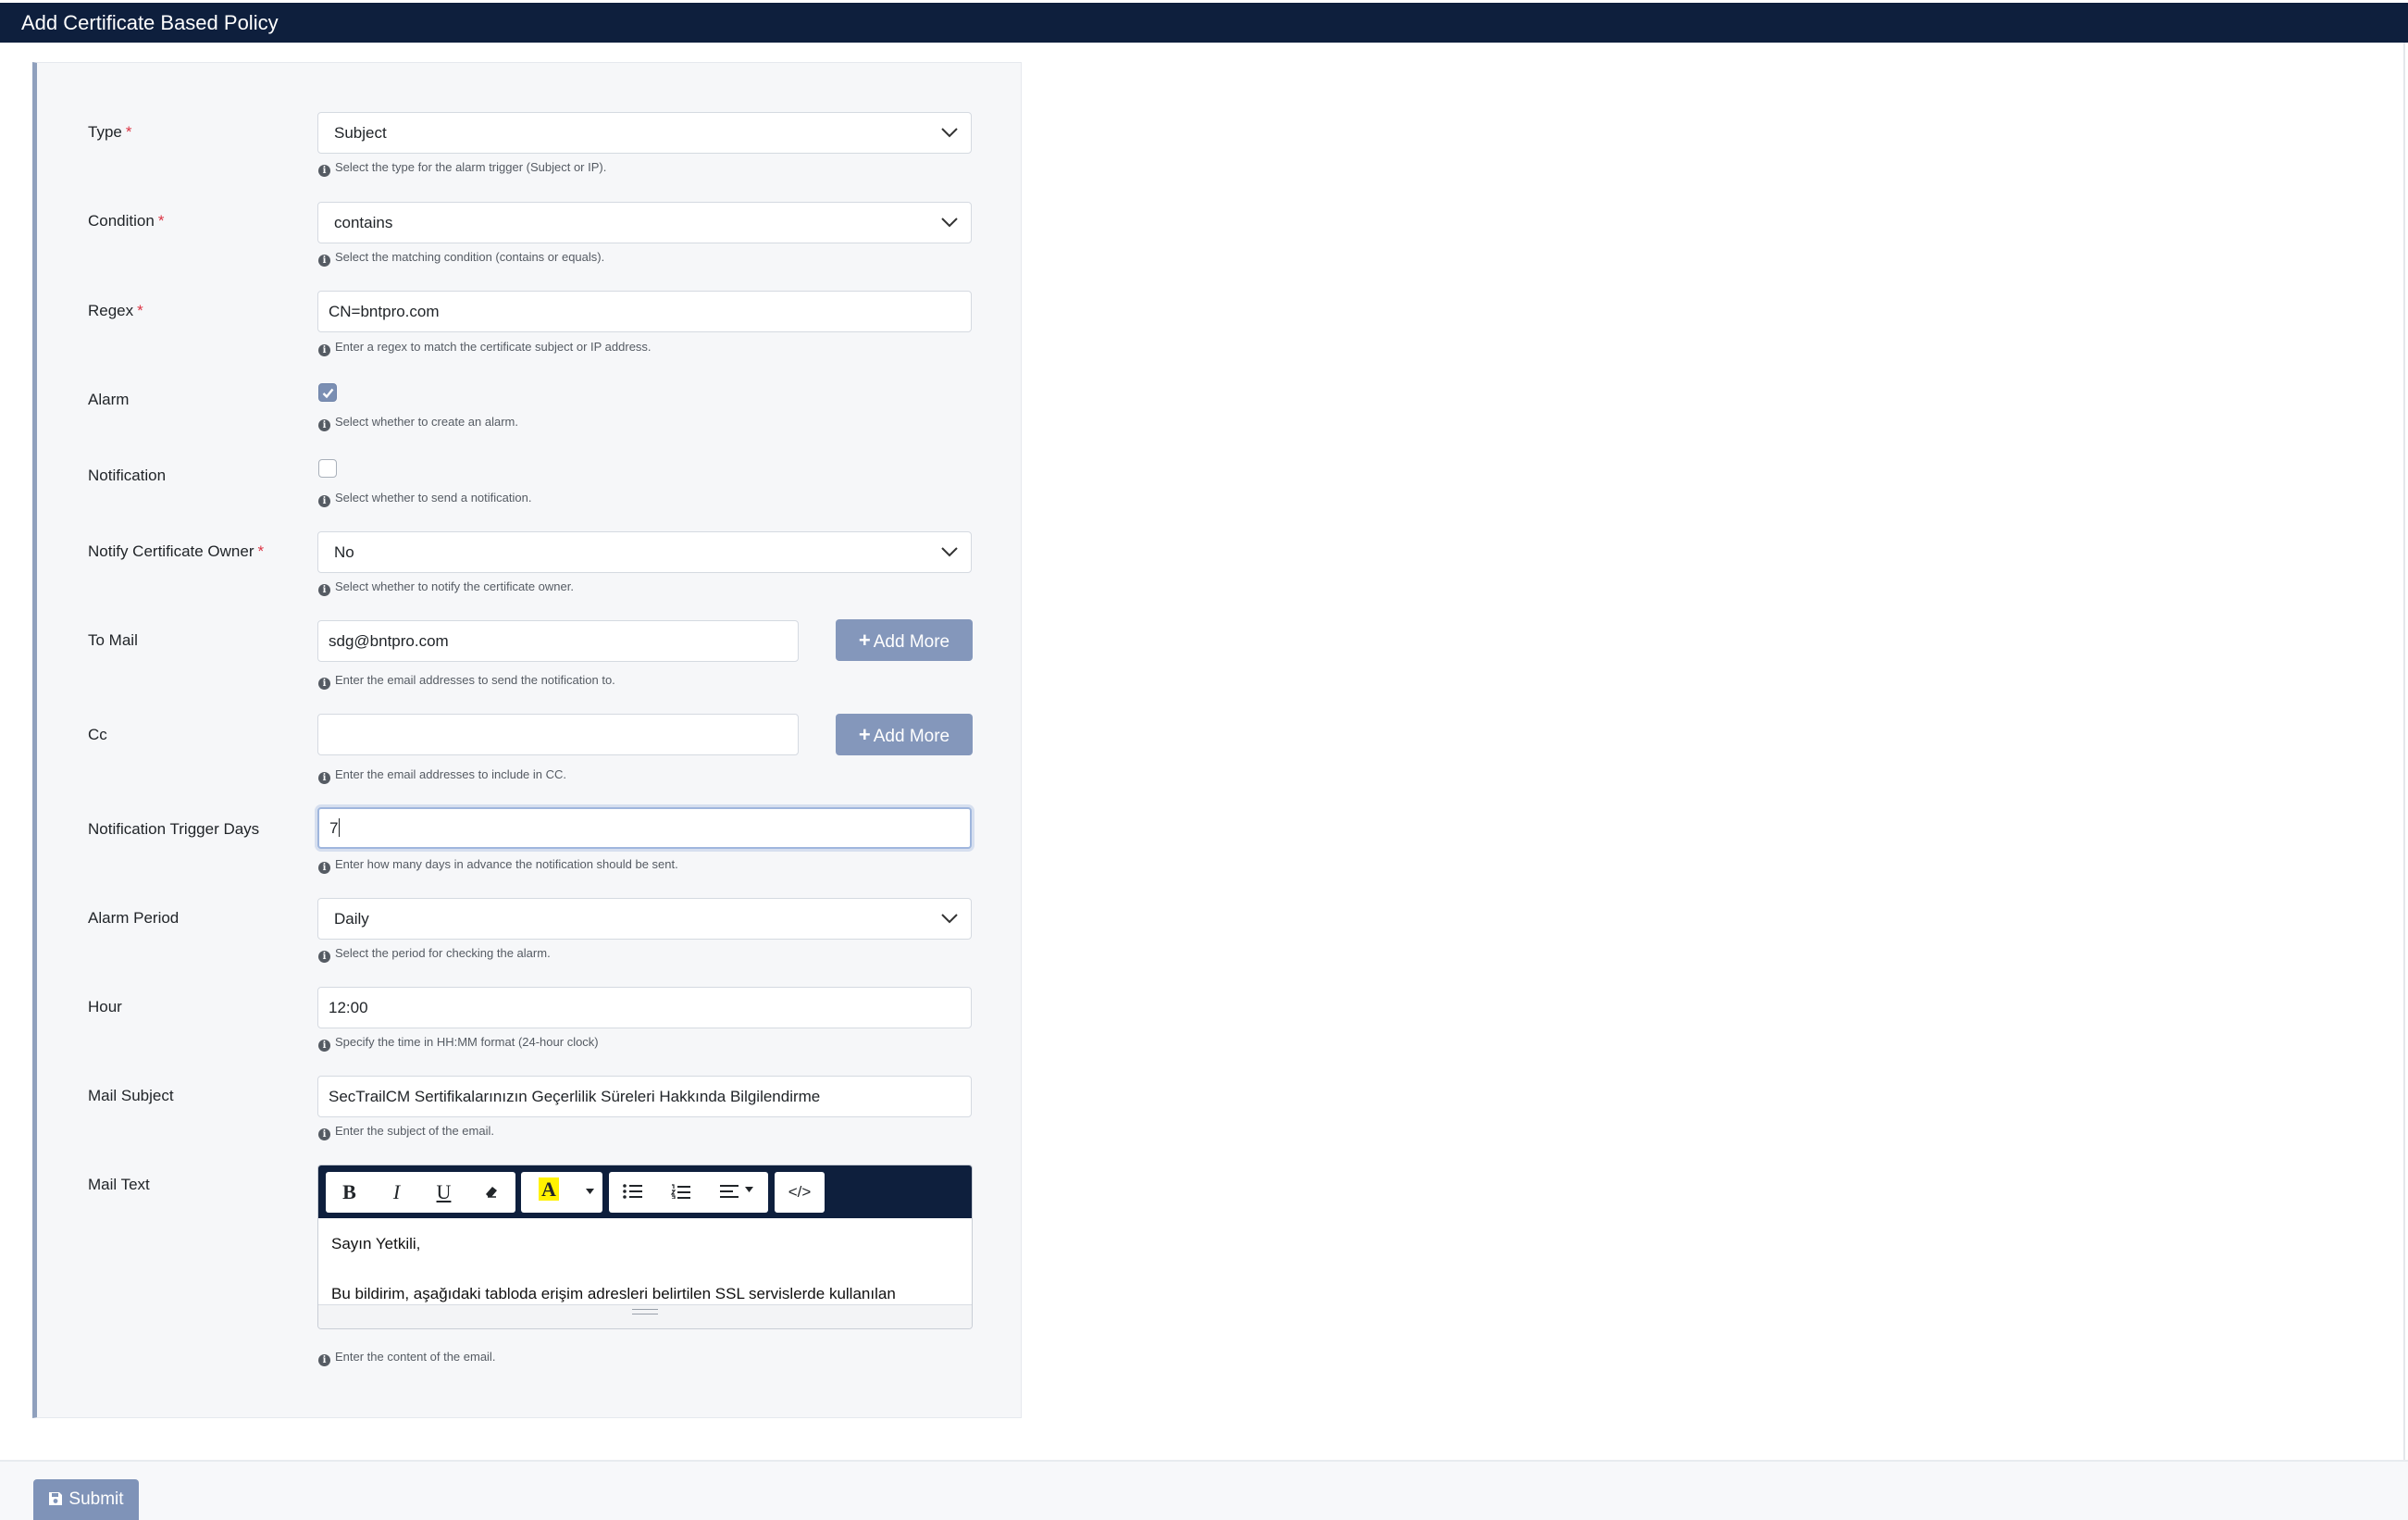 The width and height of the screenshot is (2408, 1520). Describe the element at coordinates (633, 1193) in the screenshot. I see `unordered-list-button` at that location.